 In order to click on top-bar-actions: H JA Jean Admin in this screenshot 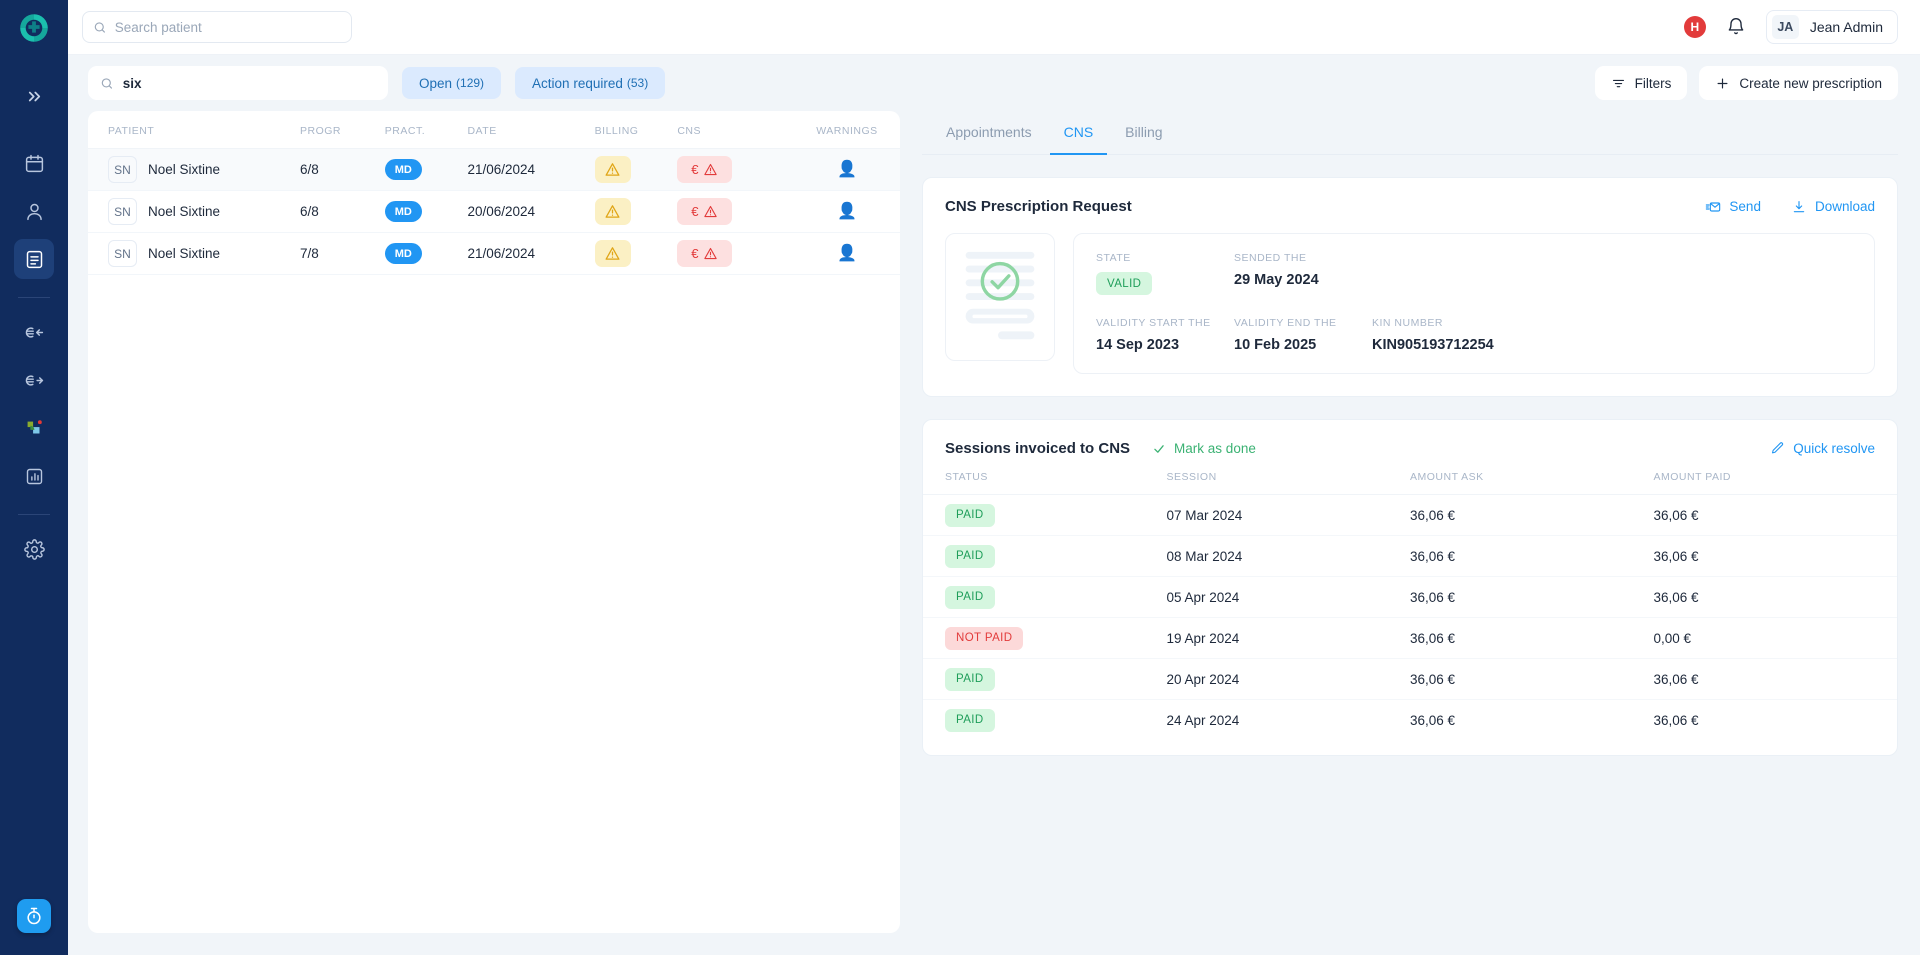, I will do `click(1790, 27)`.